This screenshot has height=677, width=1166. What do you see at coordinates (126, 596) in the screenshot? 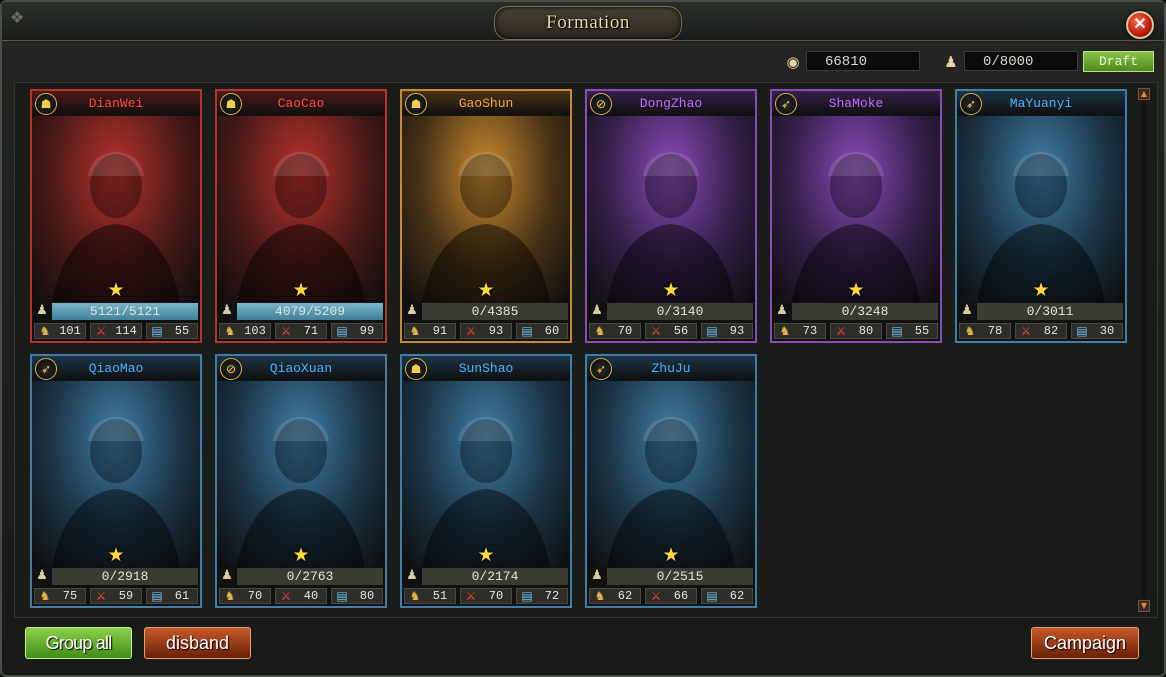
I see `war-value: 59` at bounding box center [126, 596].